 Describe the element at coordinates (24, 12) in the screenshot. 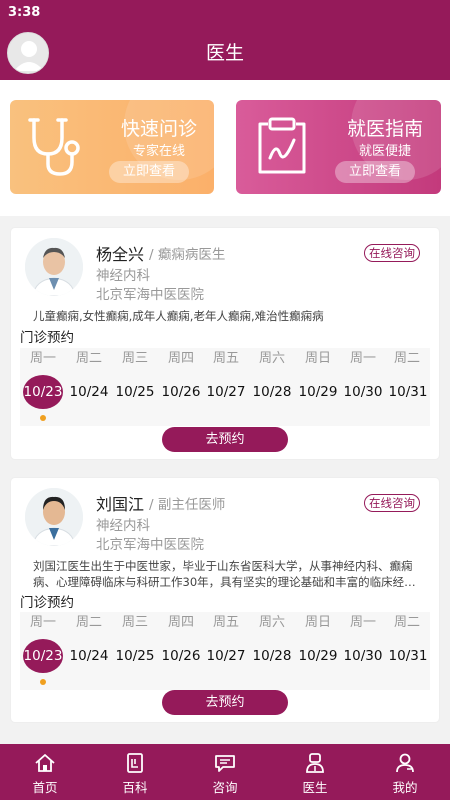

I see `status-time: 3:38` at that location.